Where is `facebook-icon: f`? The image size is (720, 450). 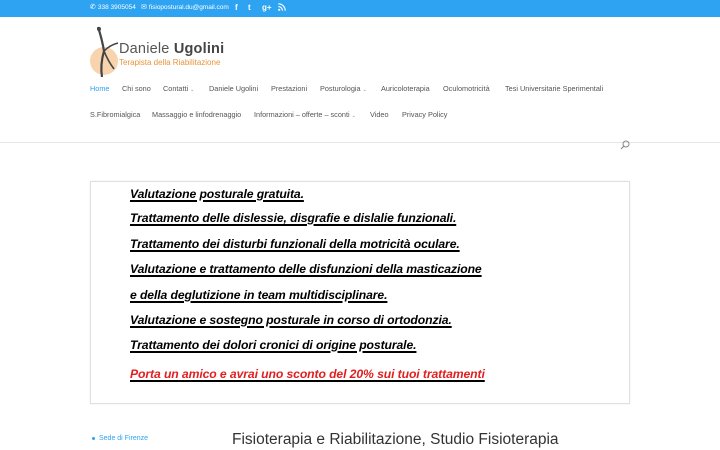 facebook-icon: f is located at coordinates (236, 7).